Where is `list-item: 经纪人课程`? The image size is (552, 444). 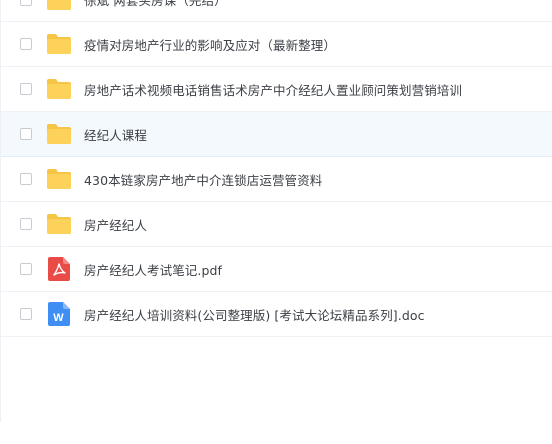 list-item: 经纪人课程 is located at coordinates (276, 134).